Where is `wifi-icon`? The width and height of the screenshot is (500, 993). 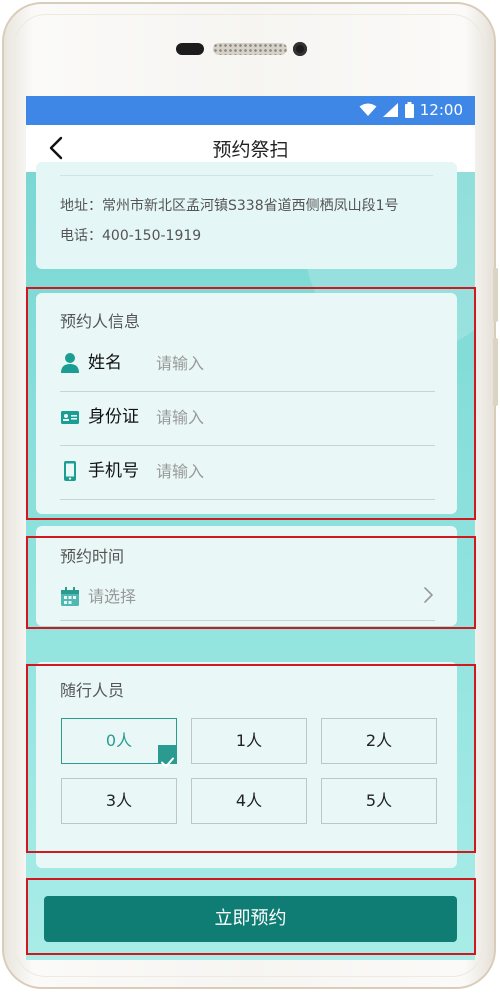 wifi-icon is located at coordinates (368, 109).